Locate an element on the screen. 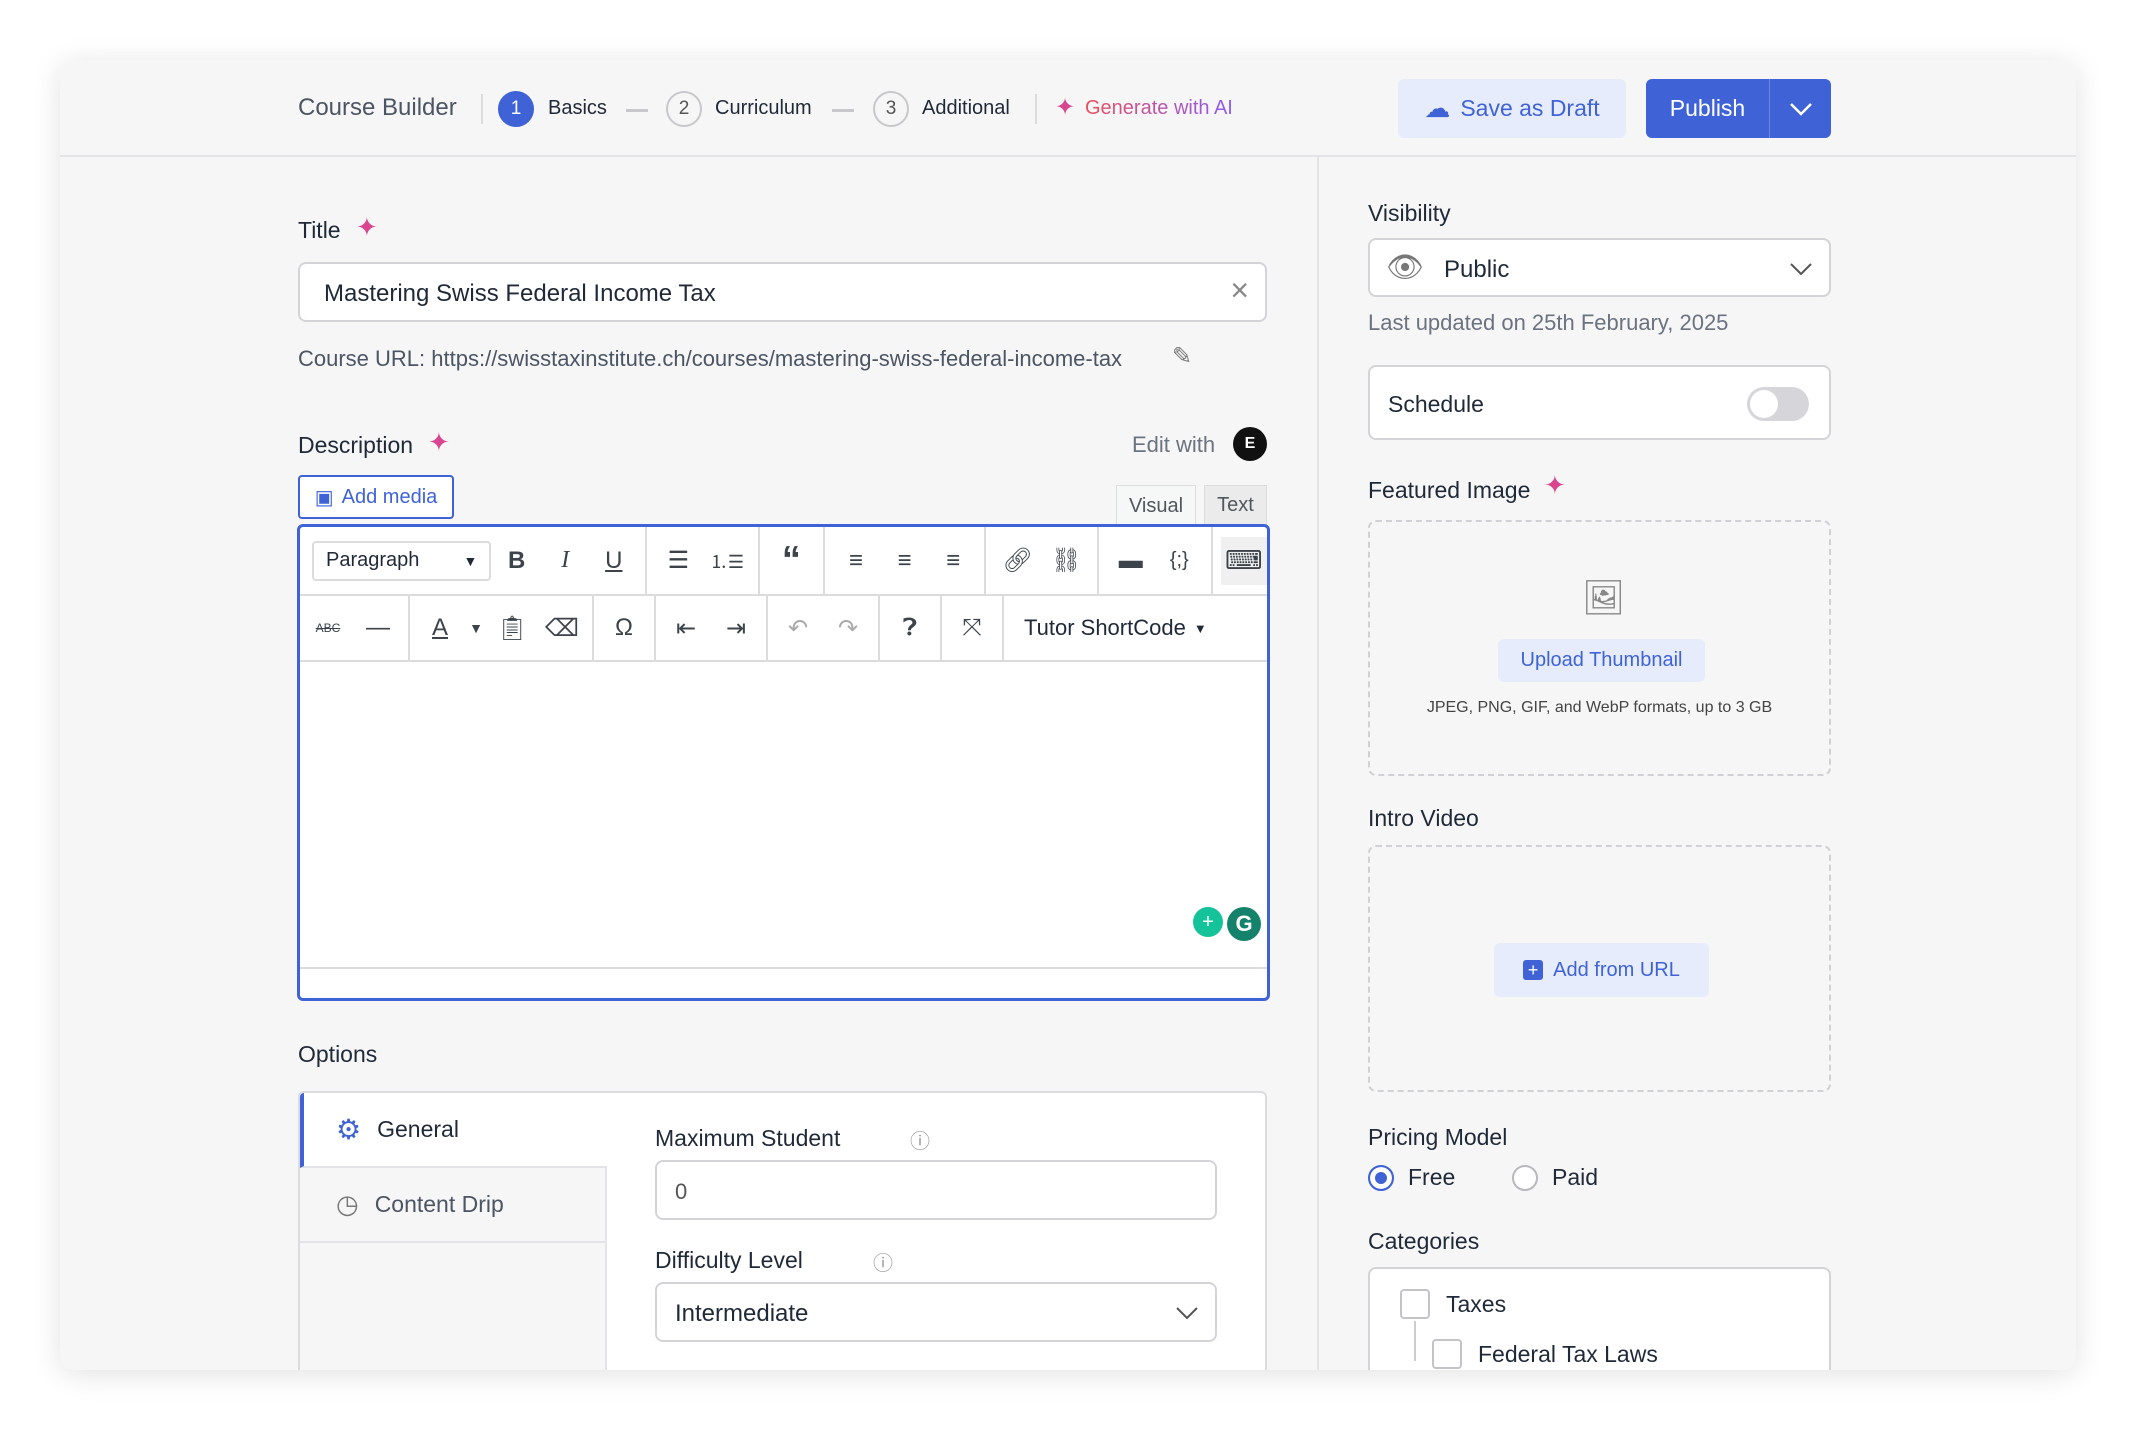 Image resolution: width=2136 pixels, height=1430 pixels. publish-options-chevron-icon is located at coordinates (1800, 108).